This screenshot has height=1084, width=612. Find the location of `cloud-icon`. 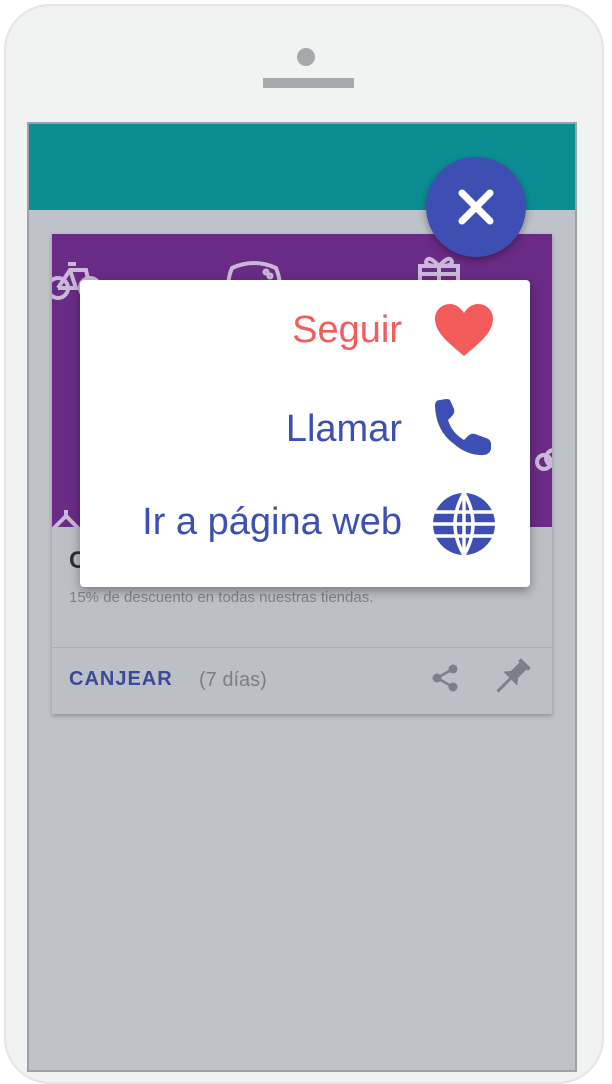

cloud-icon is located at coordinates (543, 459).